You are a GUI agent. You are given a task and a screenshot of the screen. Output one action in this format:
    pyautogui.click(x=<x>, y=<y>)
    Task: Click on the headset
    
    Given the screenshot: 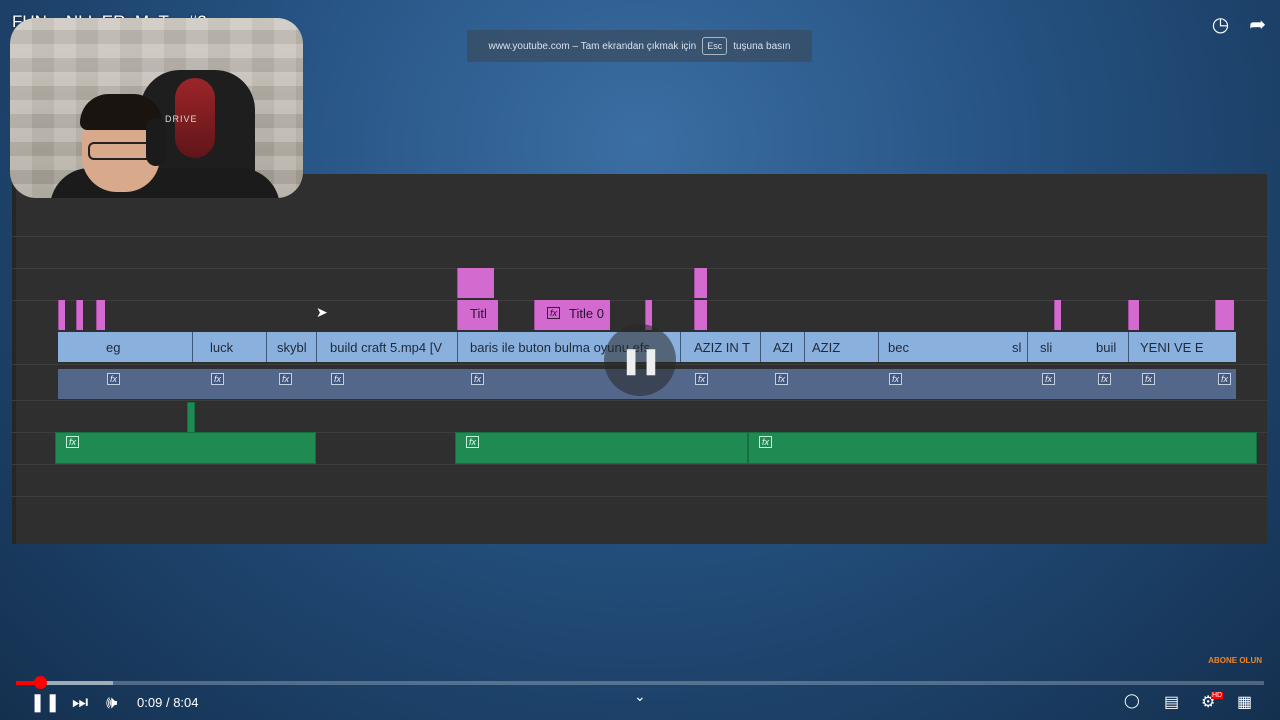 What is the action you would take?
    pyautogui.click(x=156, y=142)
    